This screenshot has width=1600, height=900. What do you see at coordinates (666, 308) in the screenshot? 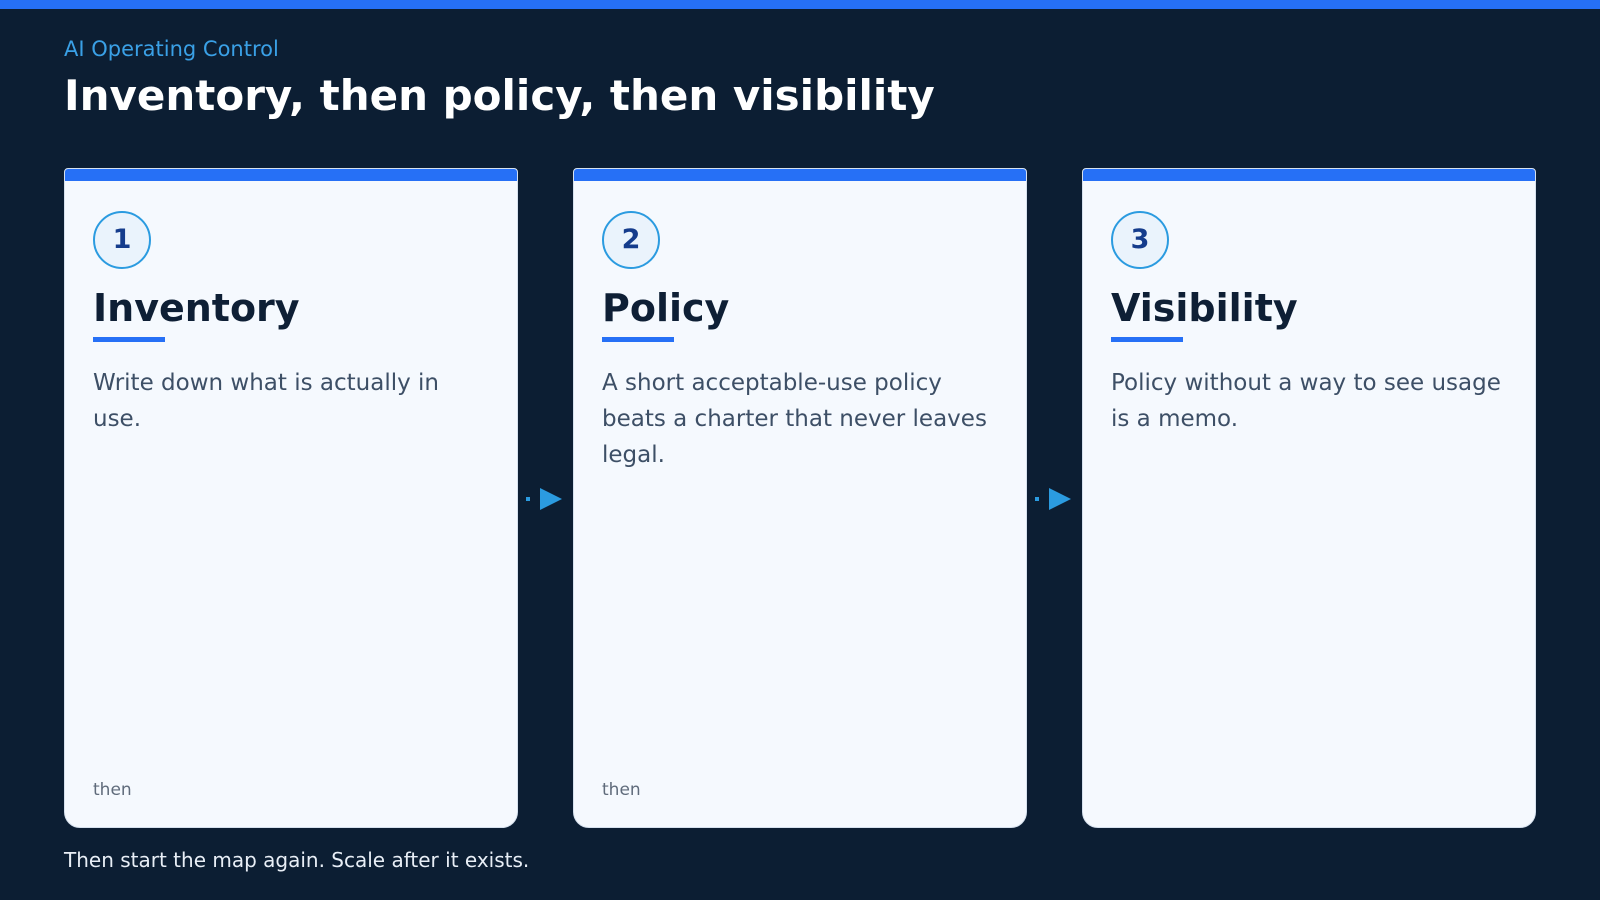
I see `step-title: Policy` at bounding box center [666, 308].